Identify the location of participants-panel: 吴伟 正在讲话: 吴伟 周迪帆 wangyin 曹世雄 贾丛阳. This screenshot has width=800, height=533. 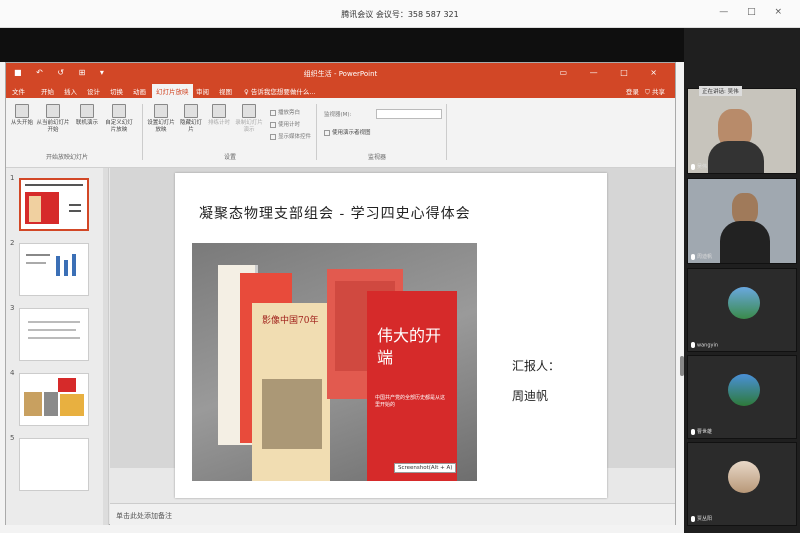
(742, 280).